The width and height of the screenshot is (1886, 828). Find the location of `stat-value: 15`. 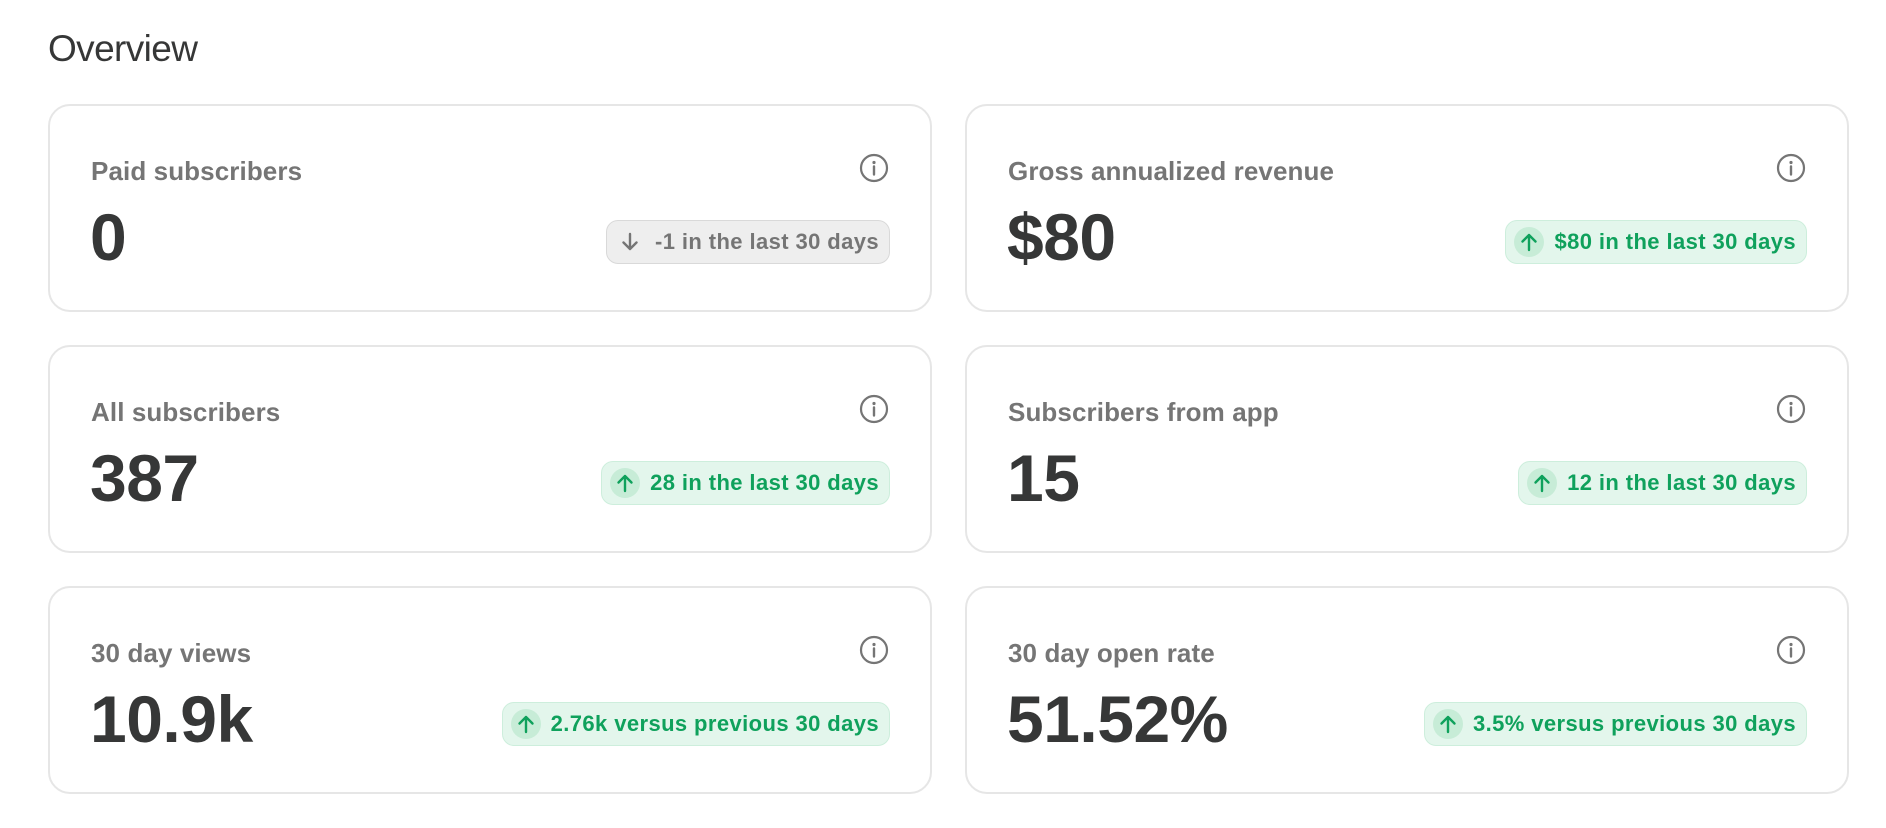

stat-value: 15 is located at coordinates (1043, 478).